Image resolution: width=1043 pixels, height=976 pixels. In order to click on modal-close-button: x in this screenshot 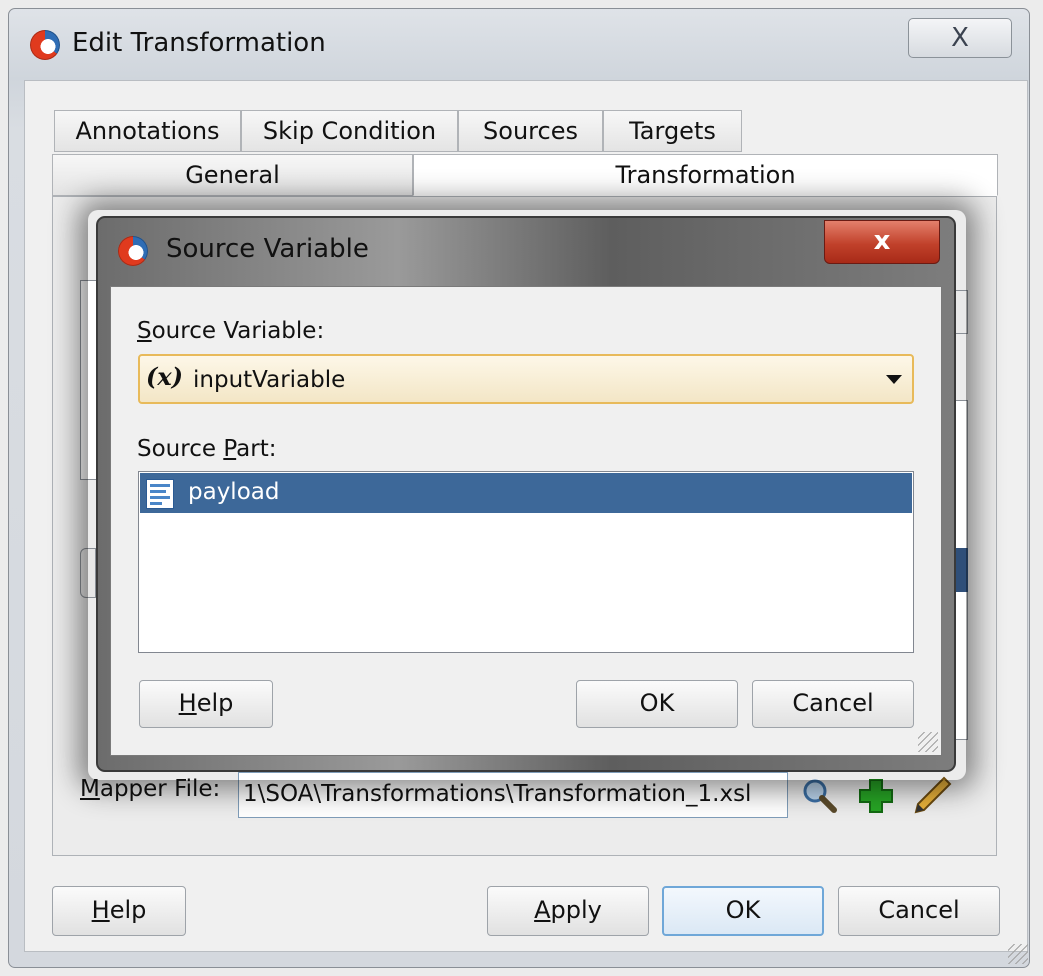, I will do `click(882, 242)`.